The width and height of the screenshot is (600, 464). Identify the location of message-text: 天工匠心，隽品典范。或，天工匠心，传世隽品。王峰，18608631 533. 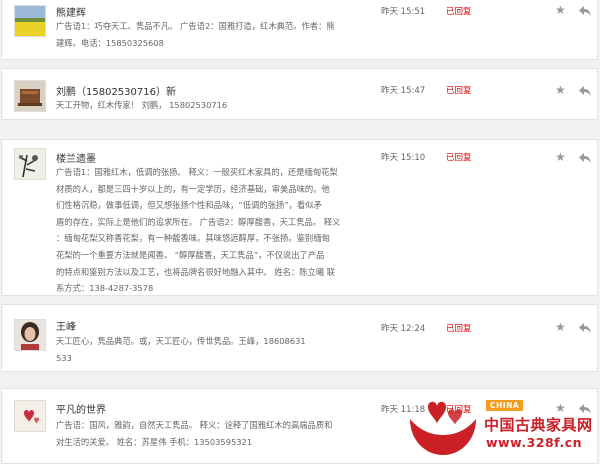
(206, 349).